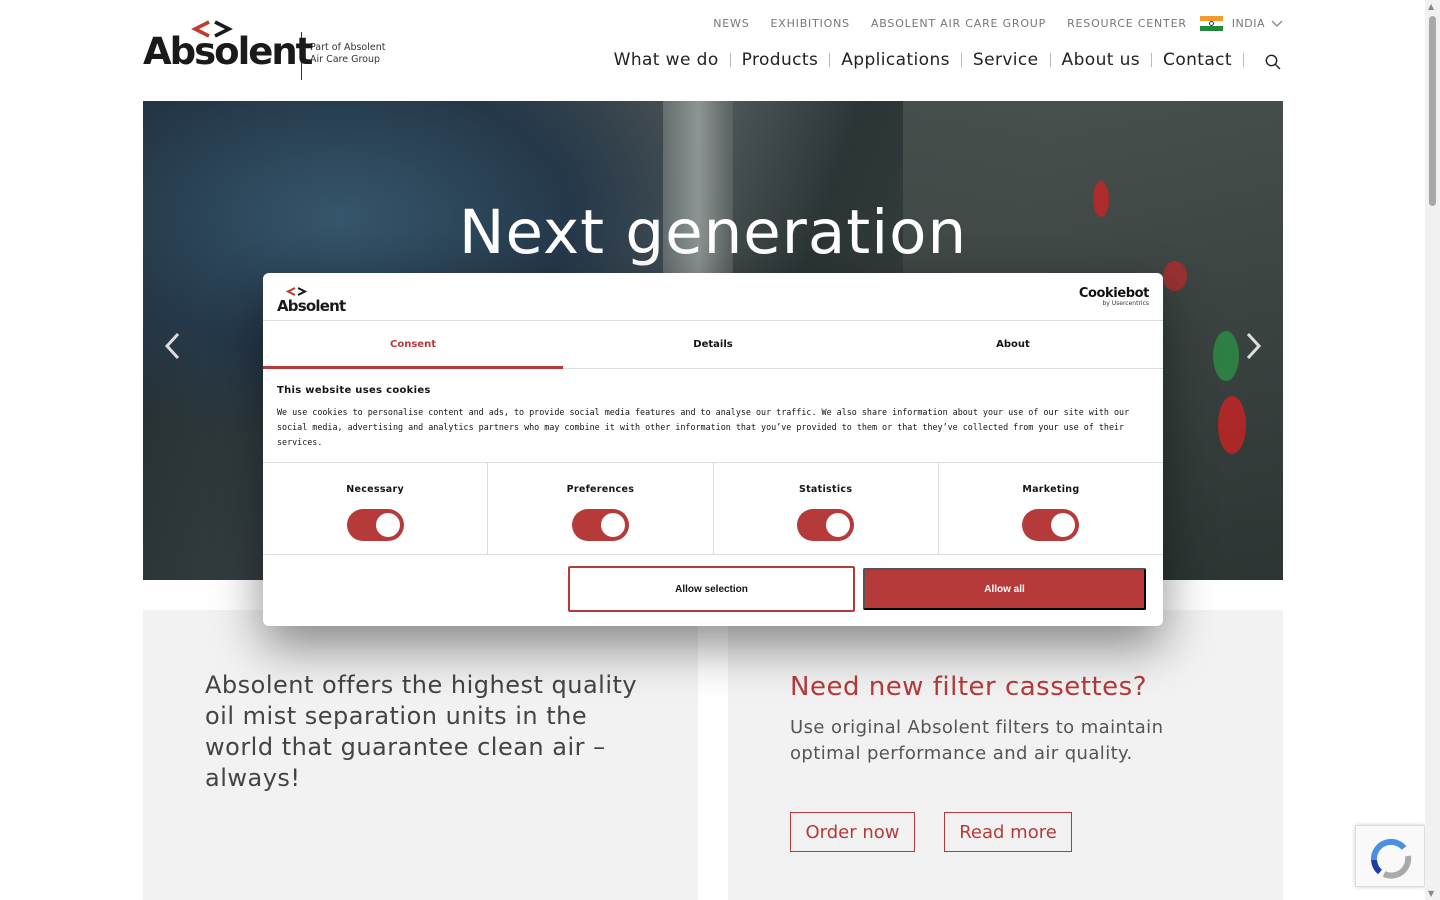 This screenshot has height=900, width=1440. What do you see at coordinates (296, 291) in the screenshot?
I see `logo-arrows-icon` at bounding box center [296, 291].